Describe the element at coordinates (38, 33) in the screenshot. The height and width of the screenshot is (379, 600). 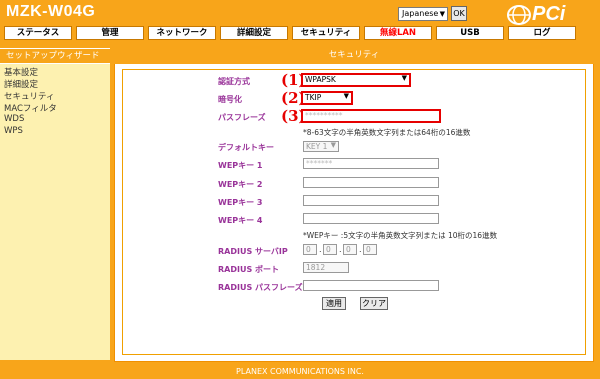
I see `tab-status: ステータス` at that location.